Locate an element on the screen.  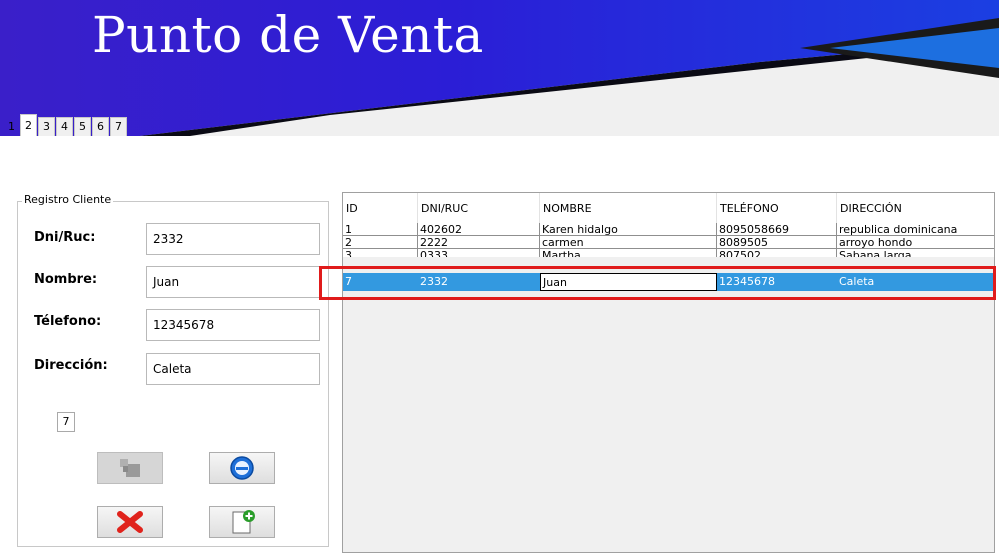
id-field: 7 is located at coordinates (66, 422).